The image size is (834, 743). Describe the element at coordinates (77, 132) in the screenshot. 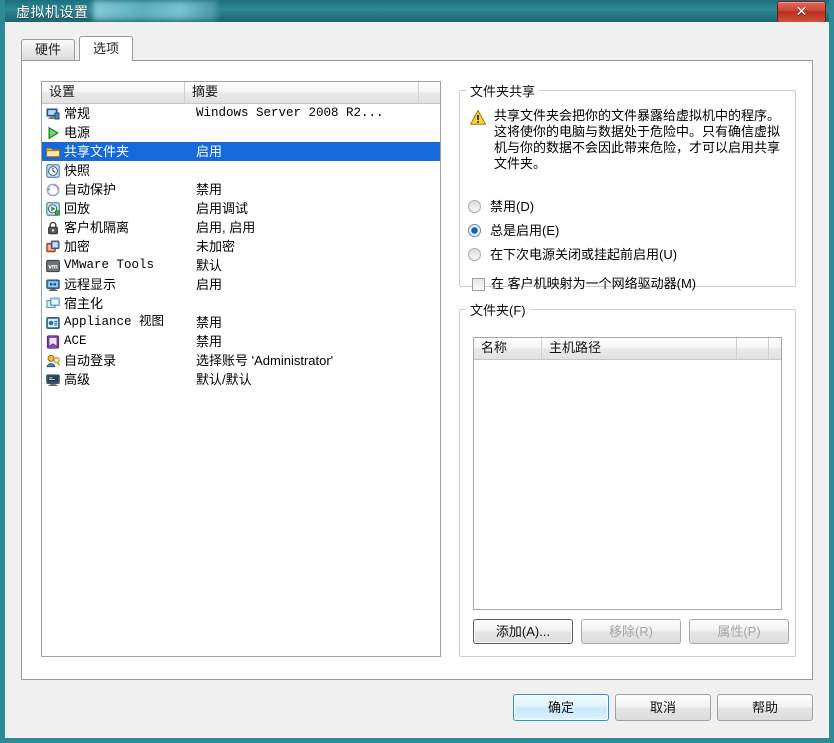

I see `settings-row-name: 电源` at that location.